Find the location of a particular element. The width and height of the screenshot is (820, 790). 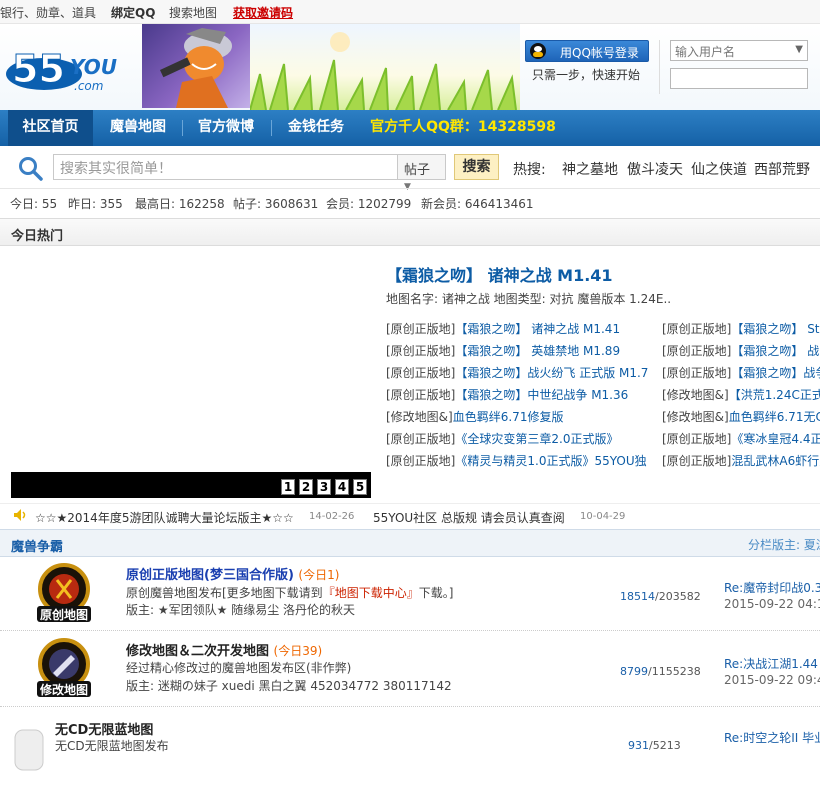

thread-title: 【霜狼之吻】 英雄禁地 M1.89 is located at coordinates (537, 351).